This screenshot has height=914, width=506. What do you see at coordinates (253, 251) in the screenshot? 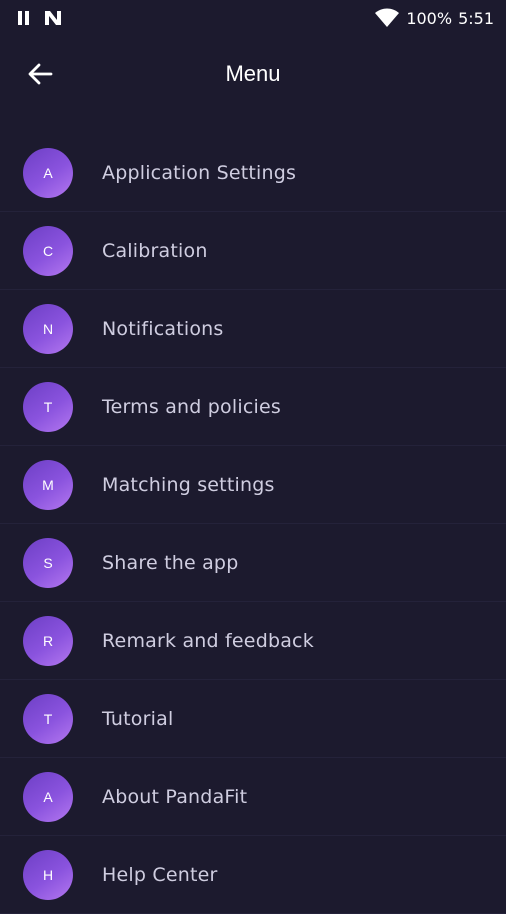
I see `menu-item-calibration: C Calibration` at bounding box center [253, 251].